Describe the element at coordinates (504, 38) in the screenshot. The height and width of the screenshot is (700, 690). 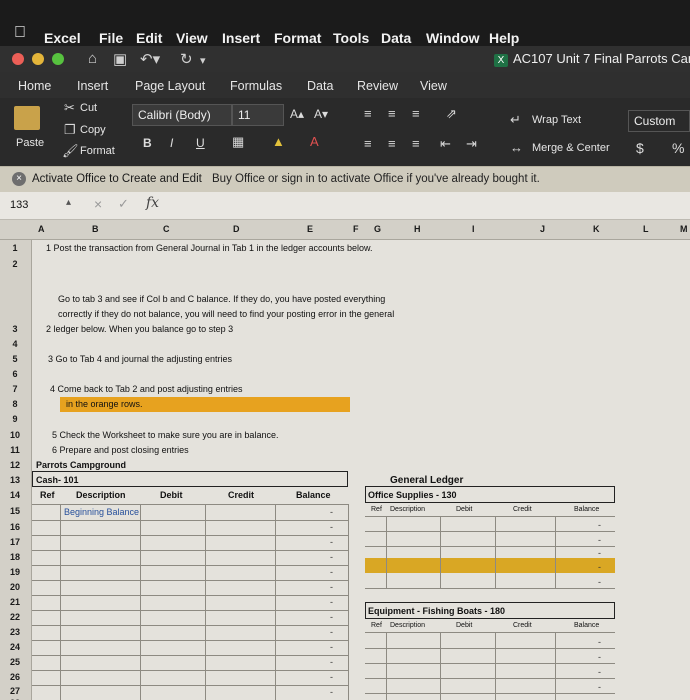
I see `menu-help: Help` at that location.